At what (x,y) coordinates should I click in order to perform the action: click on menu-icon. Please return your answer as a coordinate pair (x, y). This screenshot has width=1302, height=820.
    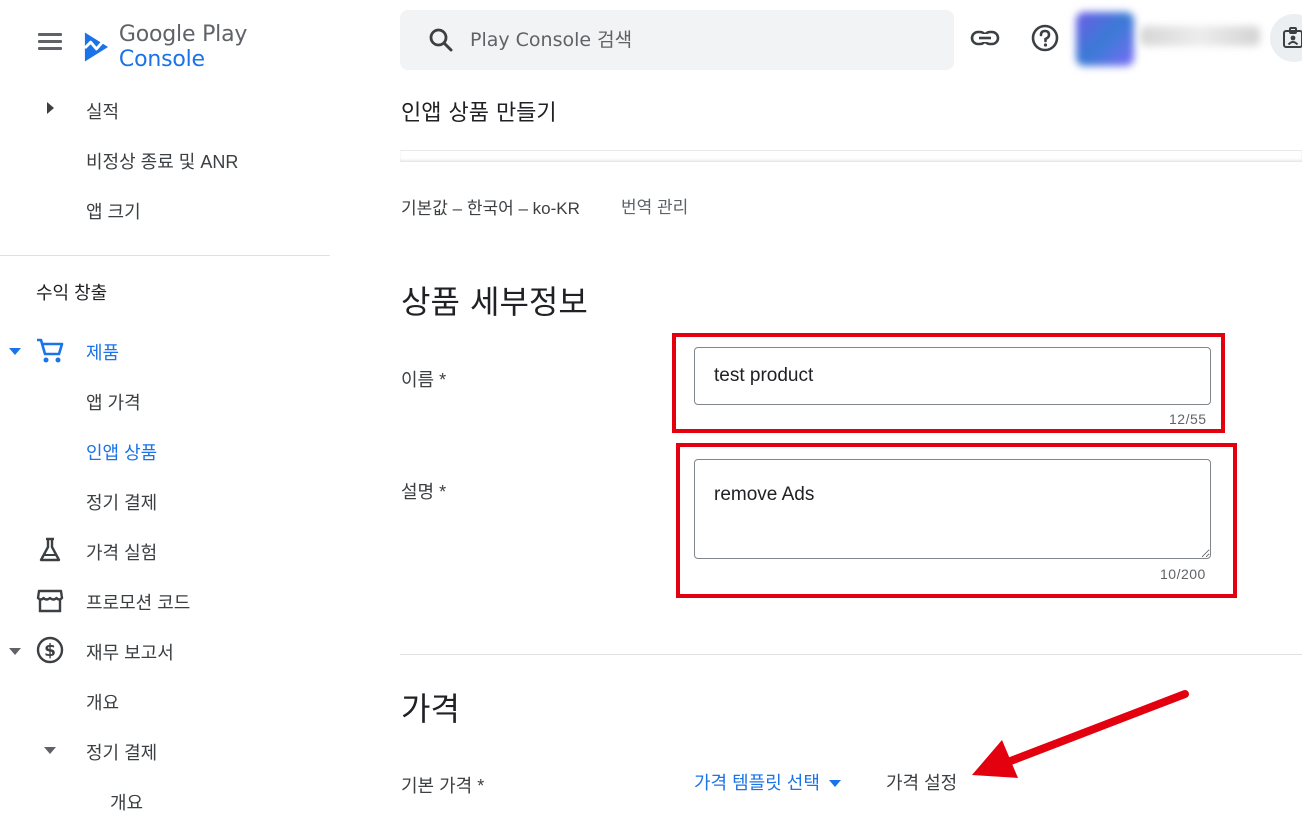
    Looking at the image, I should click on (50, 41).